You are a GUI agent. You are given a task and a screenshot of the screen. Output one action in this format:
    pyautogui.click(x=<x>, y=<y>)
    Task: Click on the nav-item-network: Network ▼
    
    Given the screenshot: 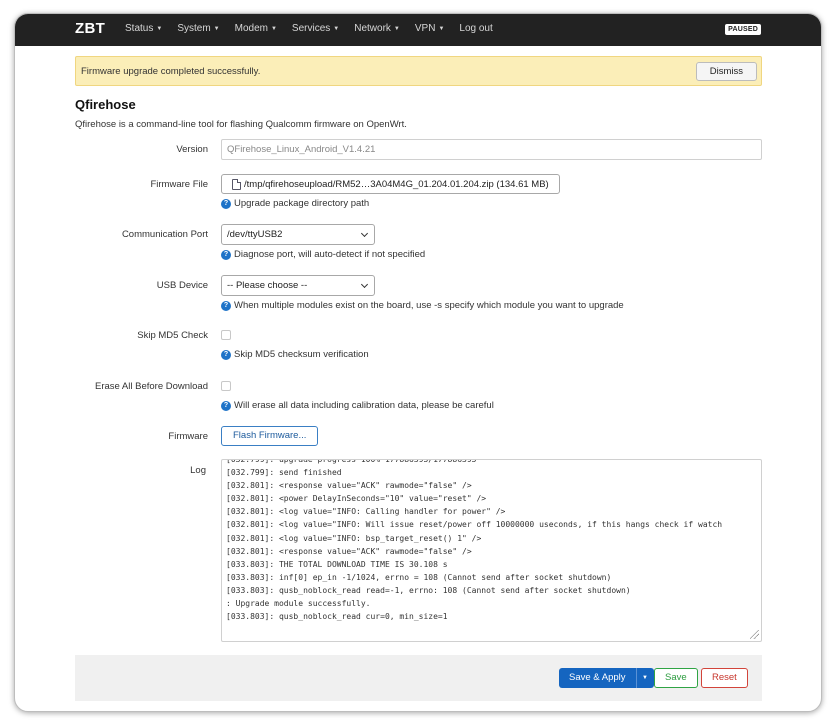 What is the action you would take?
    pyautogui.click(x=377, y=28)
    